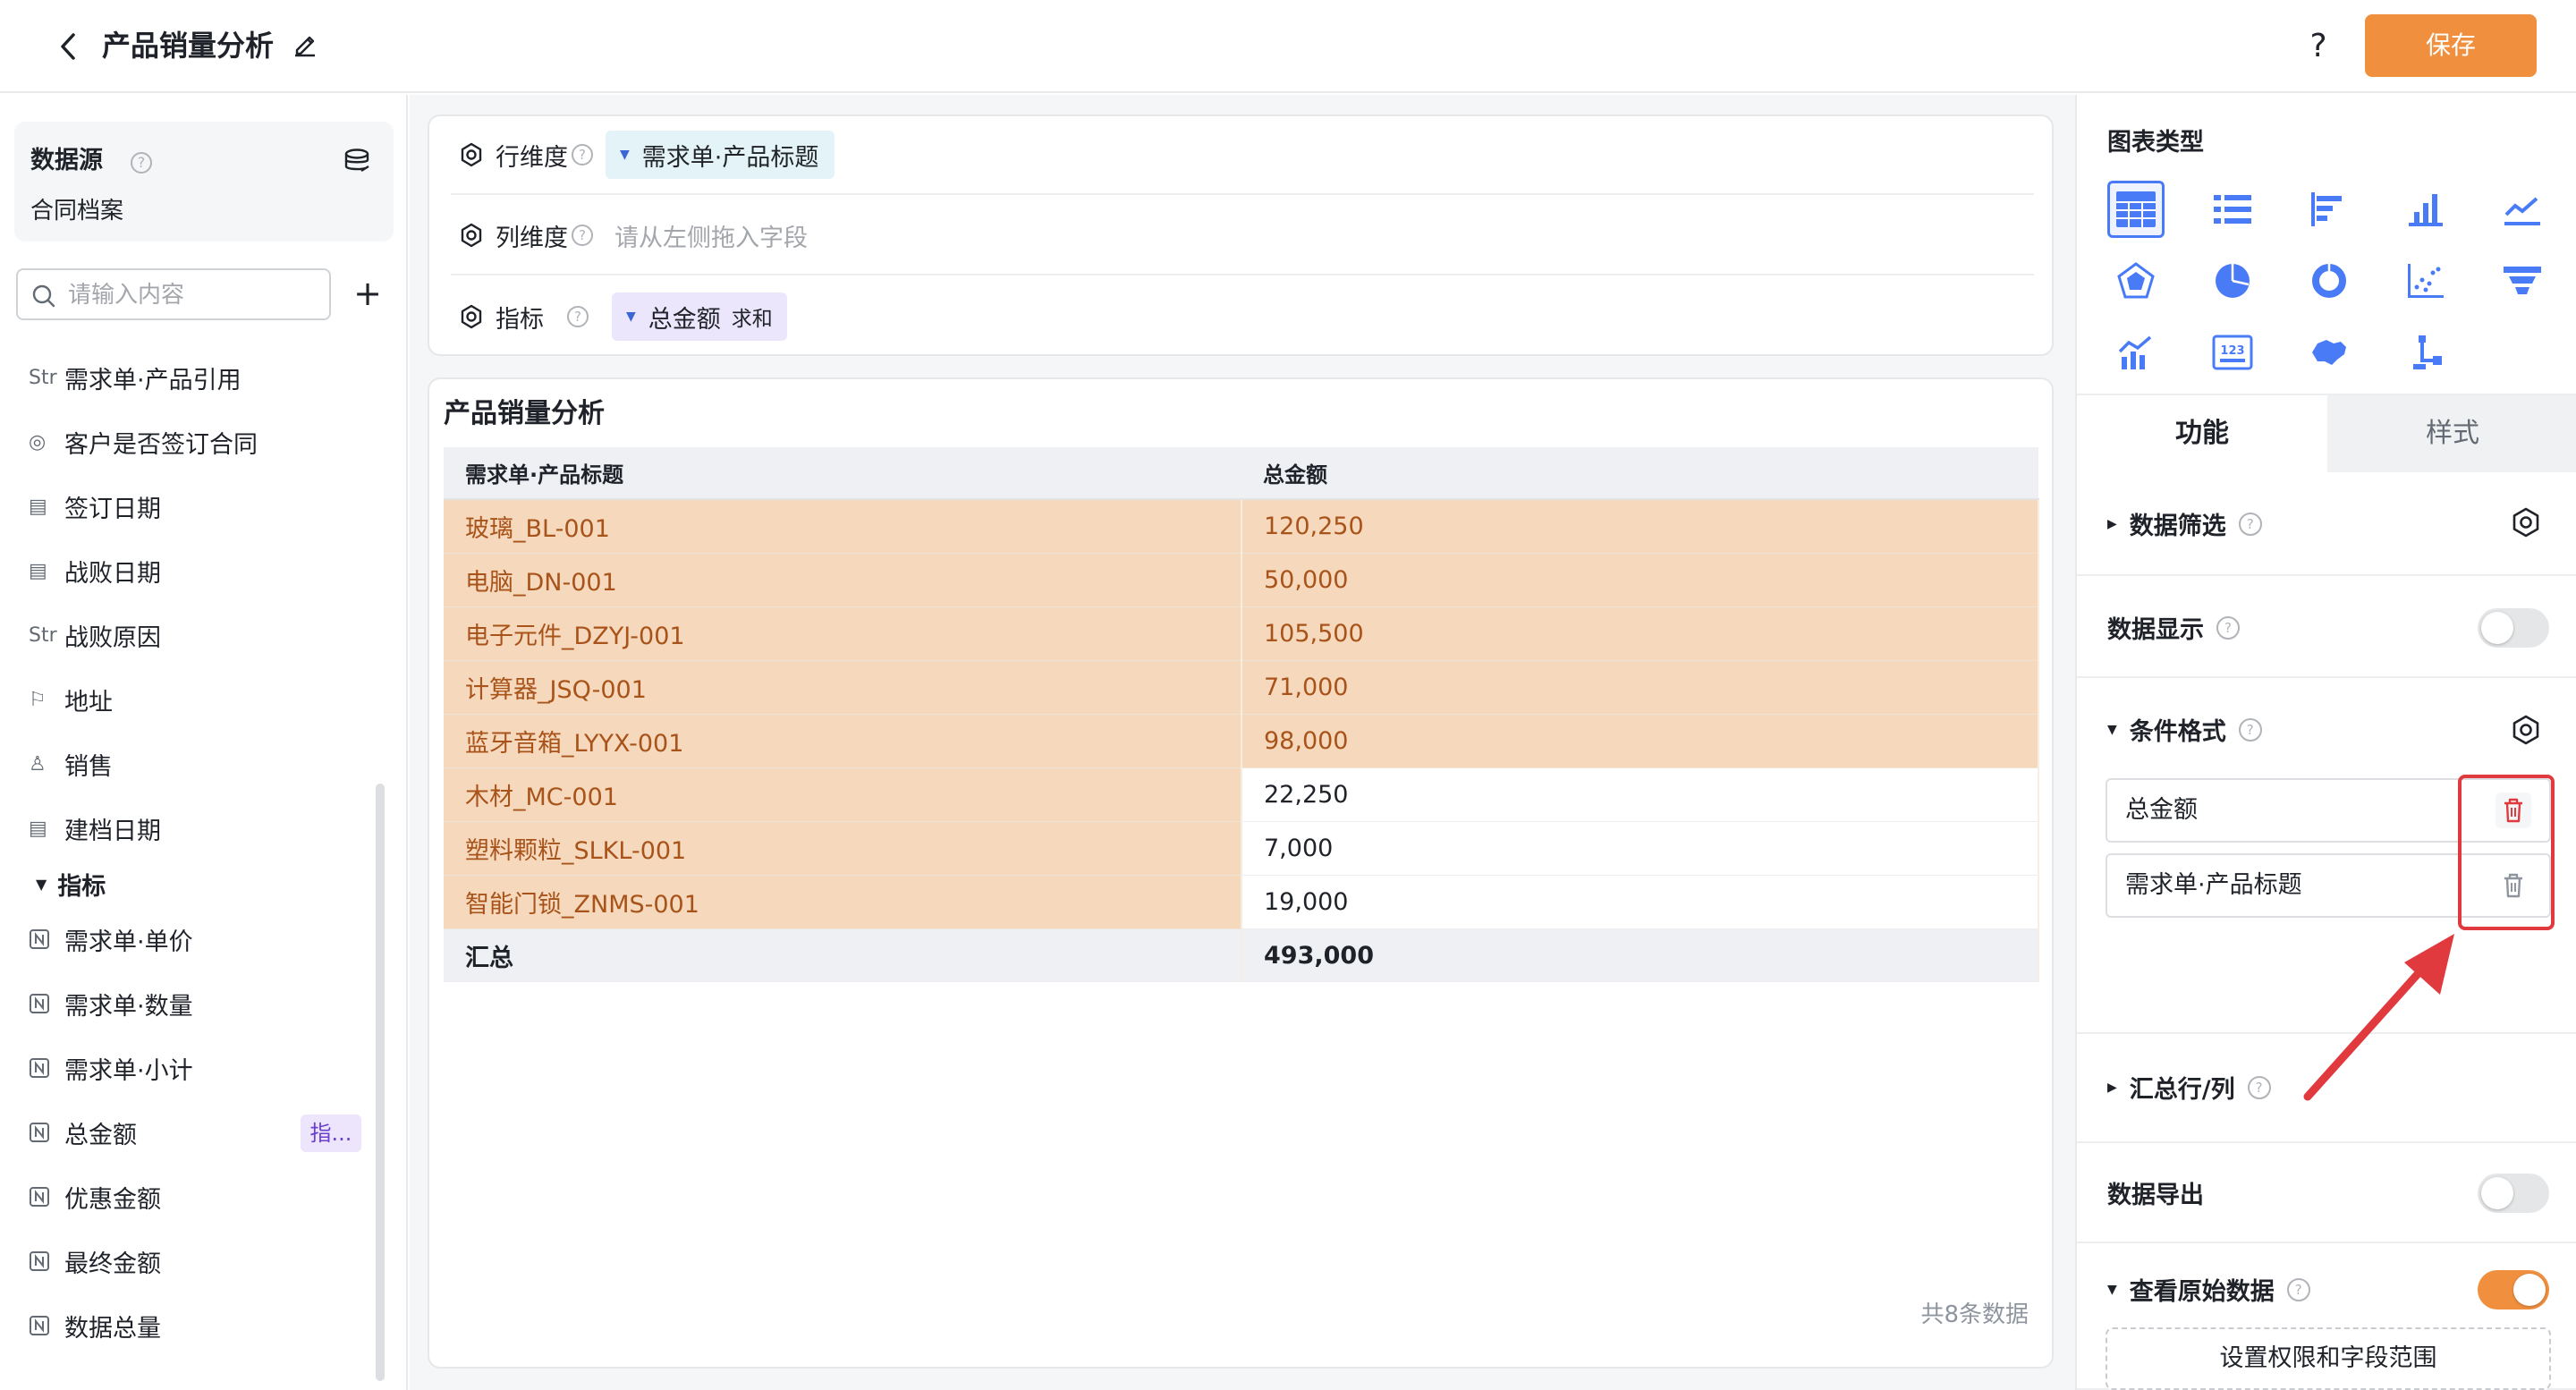 Image resolution: width=2576 pixels, height=1390 pixels. I want to click on column-header: 需求单·产品标题, so click(842, 473).